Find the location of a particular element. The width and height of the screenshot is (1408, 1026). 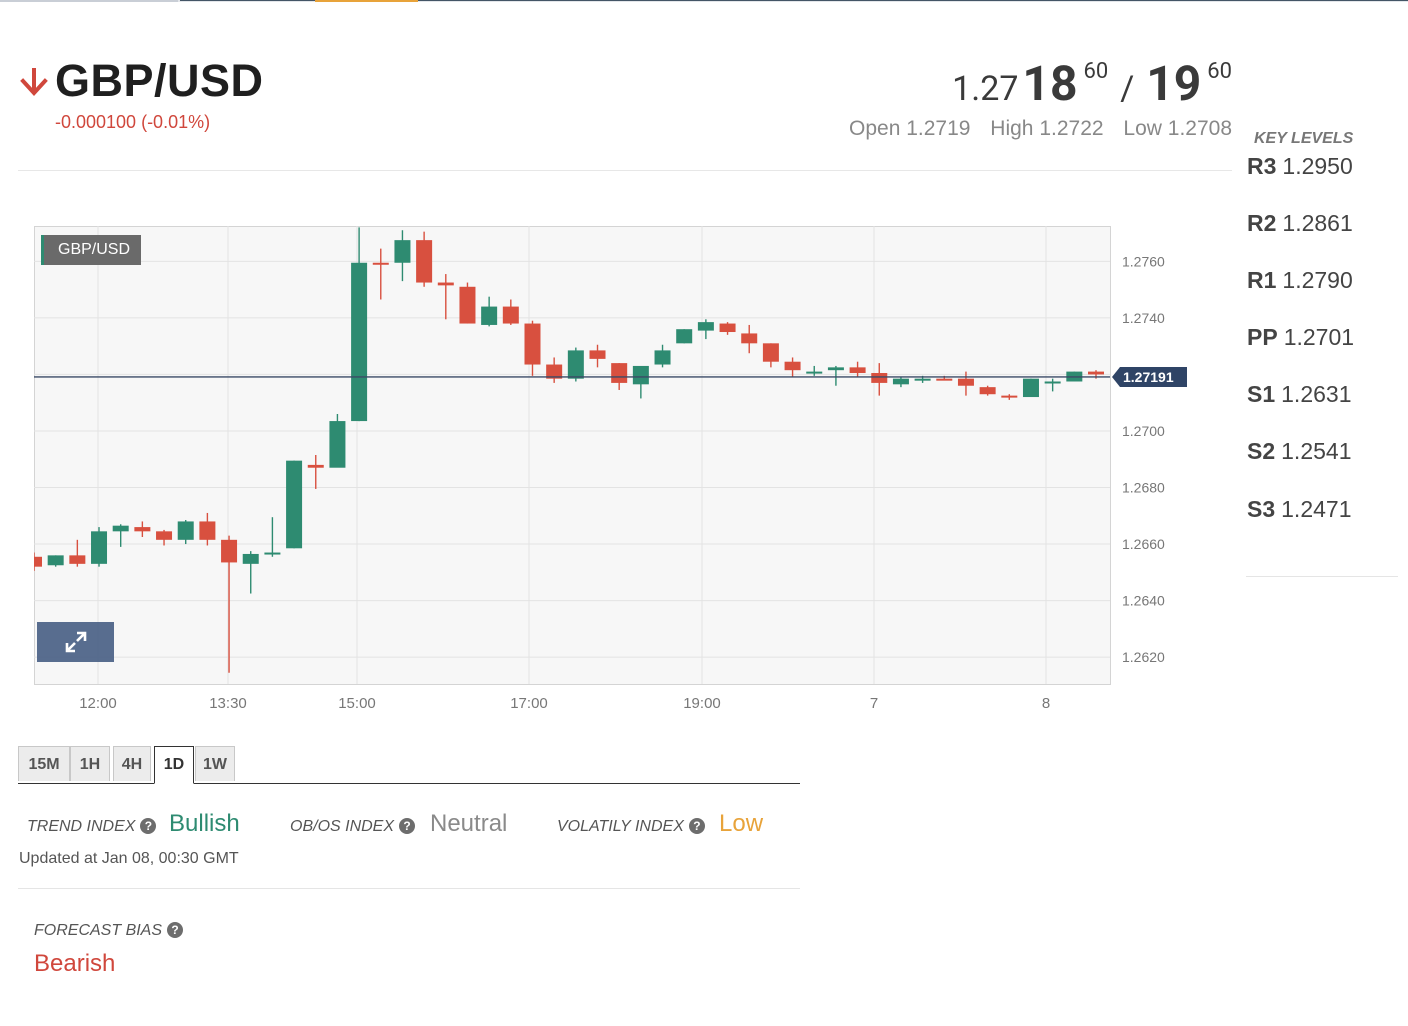

expand-chart-button is located at coordinates (75, 642).